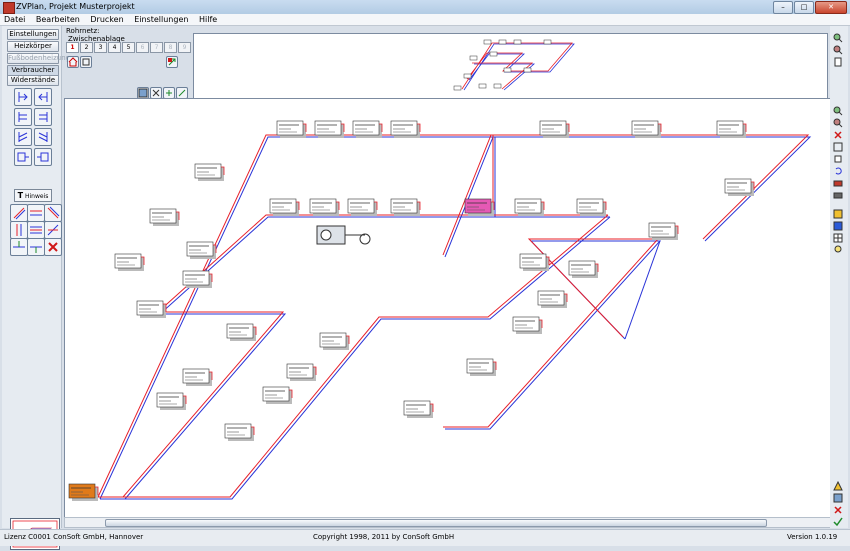 This screenshot has width=850, height=551. I want to click on widerstaende-button: Widerstände, so click(33, 80).